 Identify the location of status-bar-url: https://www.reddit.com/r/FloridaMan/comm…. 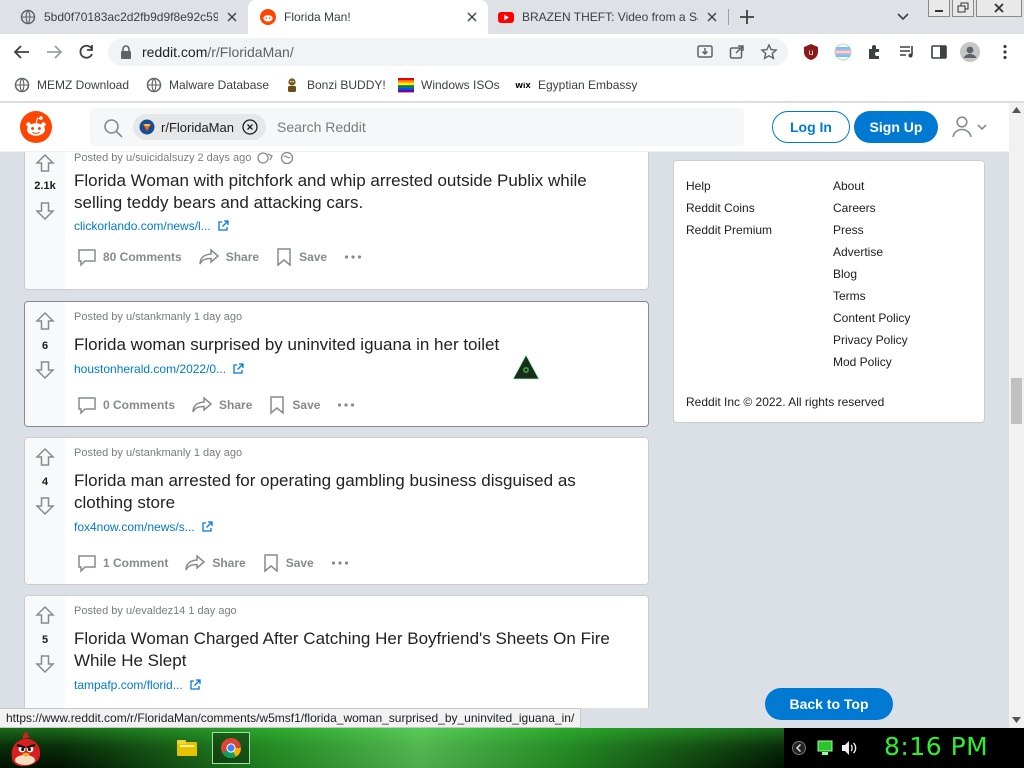
(291, 718).